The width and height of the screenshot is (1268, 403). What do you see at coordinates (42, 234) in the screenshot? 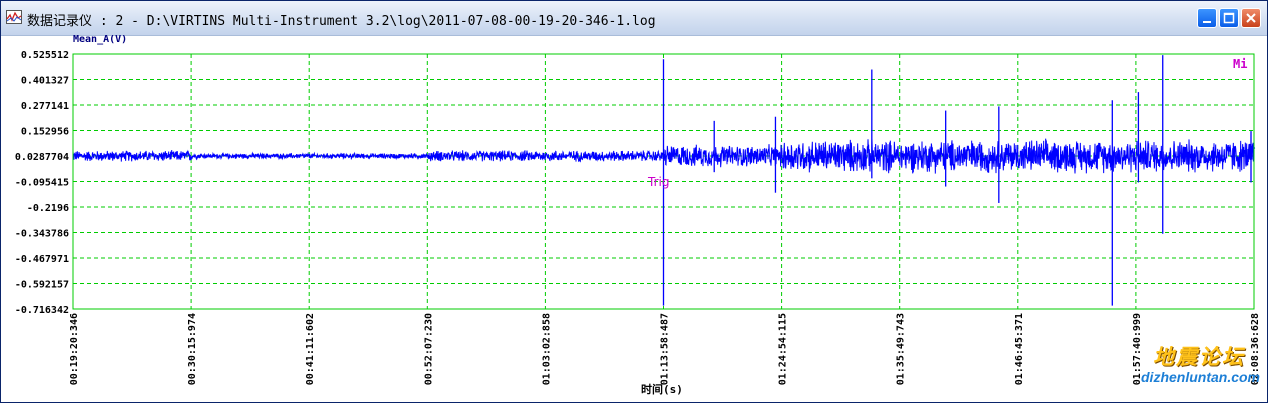
I see `y-tick-label: -0.343786` at bounding box center [42, 234].